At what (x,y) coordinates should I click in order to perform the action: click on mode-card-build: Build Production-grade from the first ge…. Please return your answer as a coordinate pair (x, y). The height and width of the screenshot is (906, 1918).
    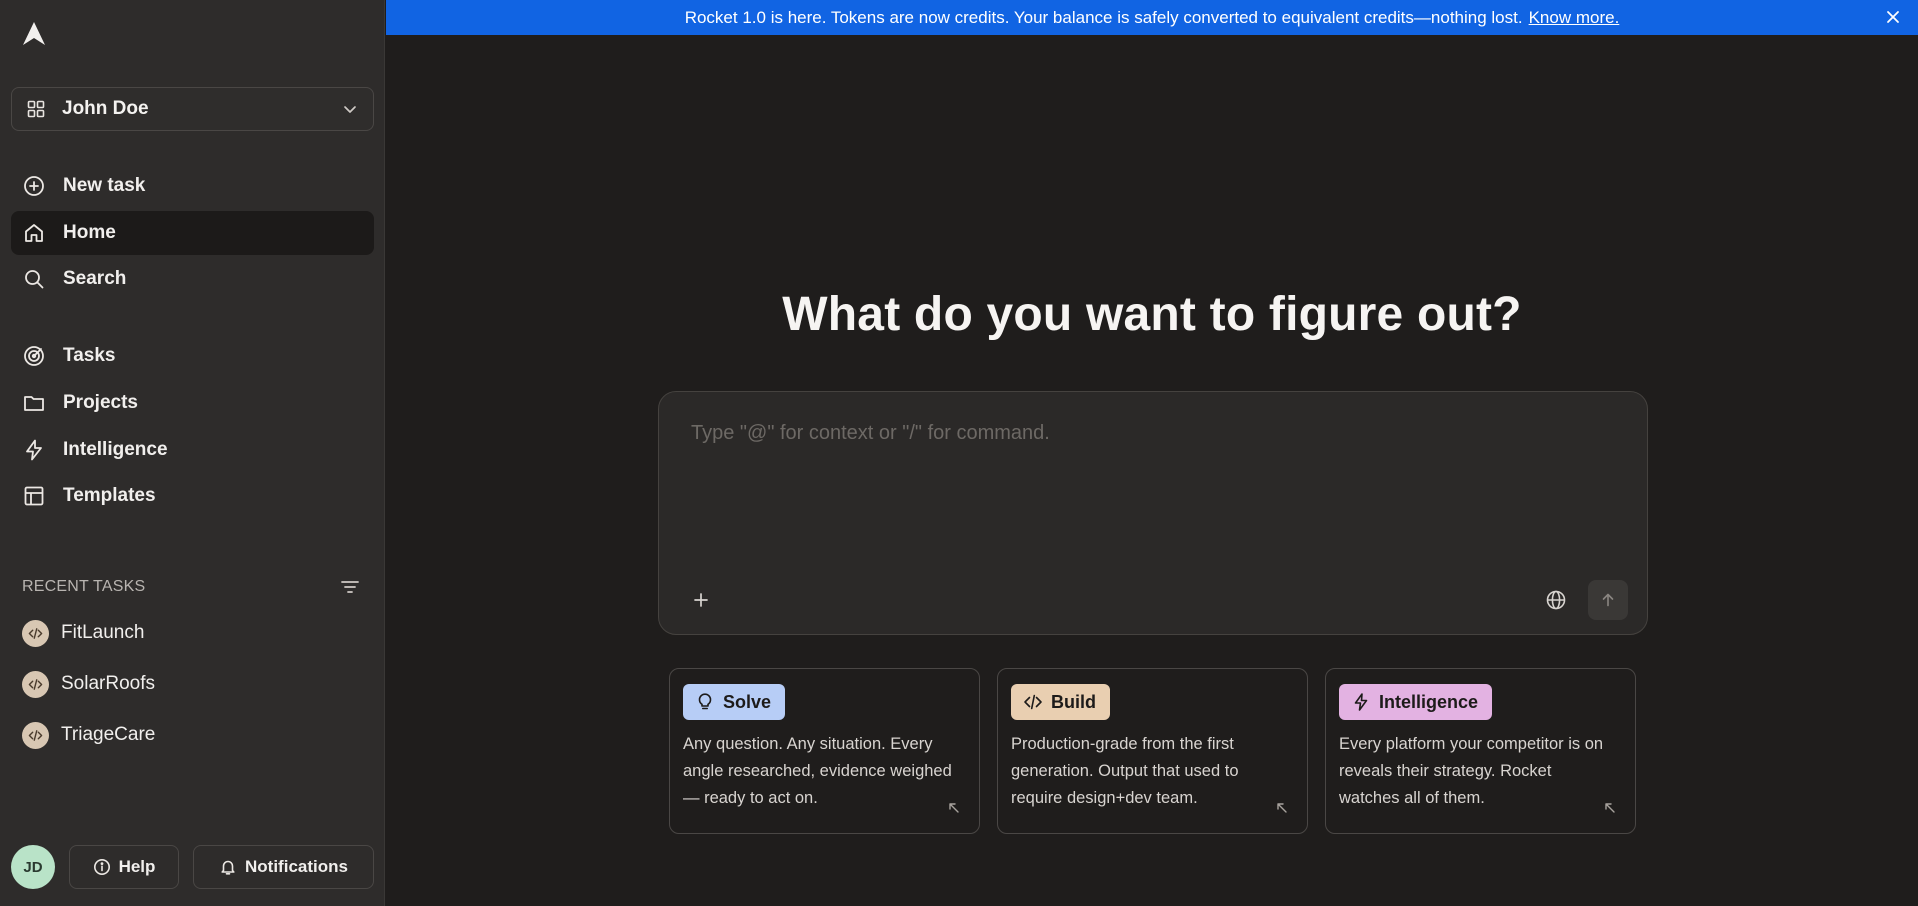
    Looking at the image, I should click on (1152, 751).